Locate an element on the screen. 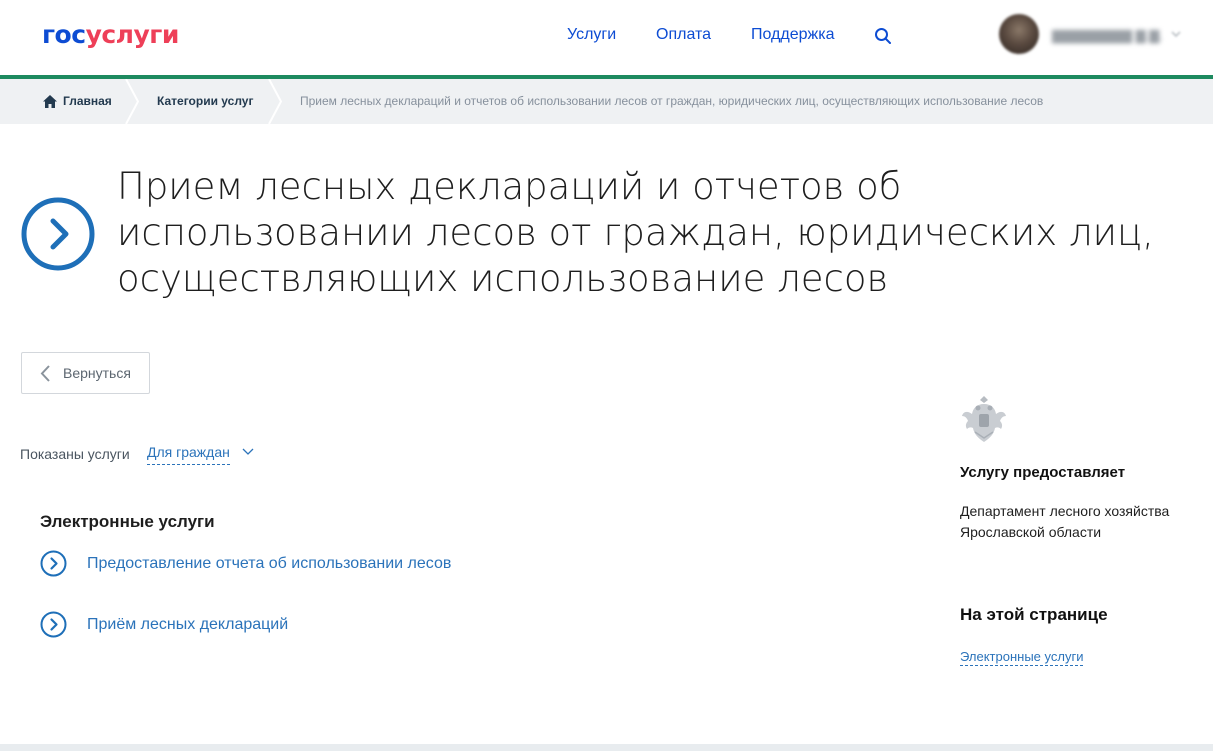  breadcrumb-home: Главная is located at coordinates (77, 101).